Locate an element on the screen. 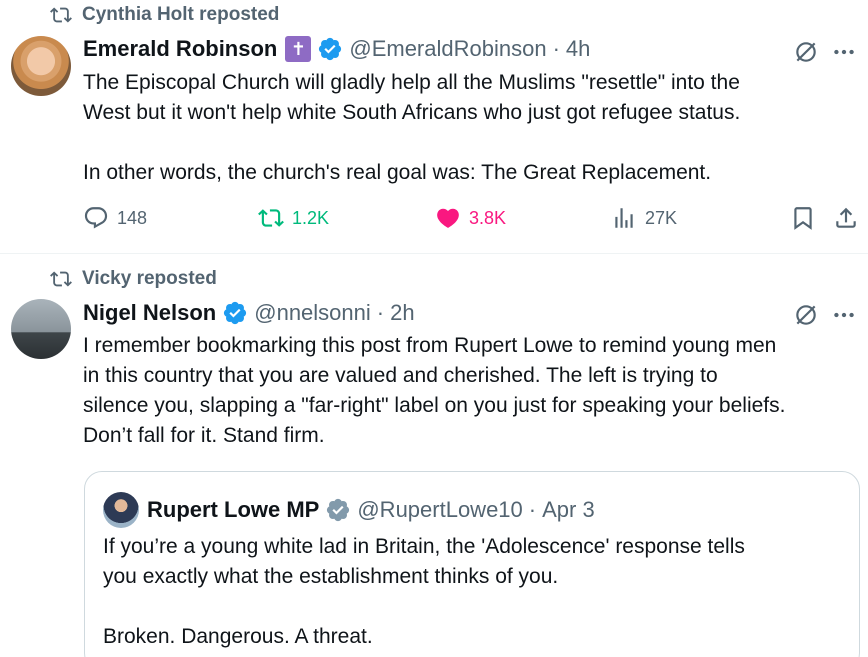 The width and height of the screenshot is (868, 657). author-name: Nigel Nelson is located at coordinates (149, 313).